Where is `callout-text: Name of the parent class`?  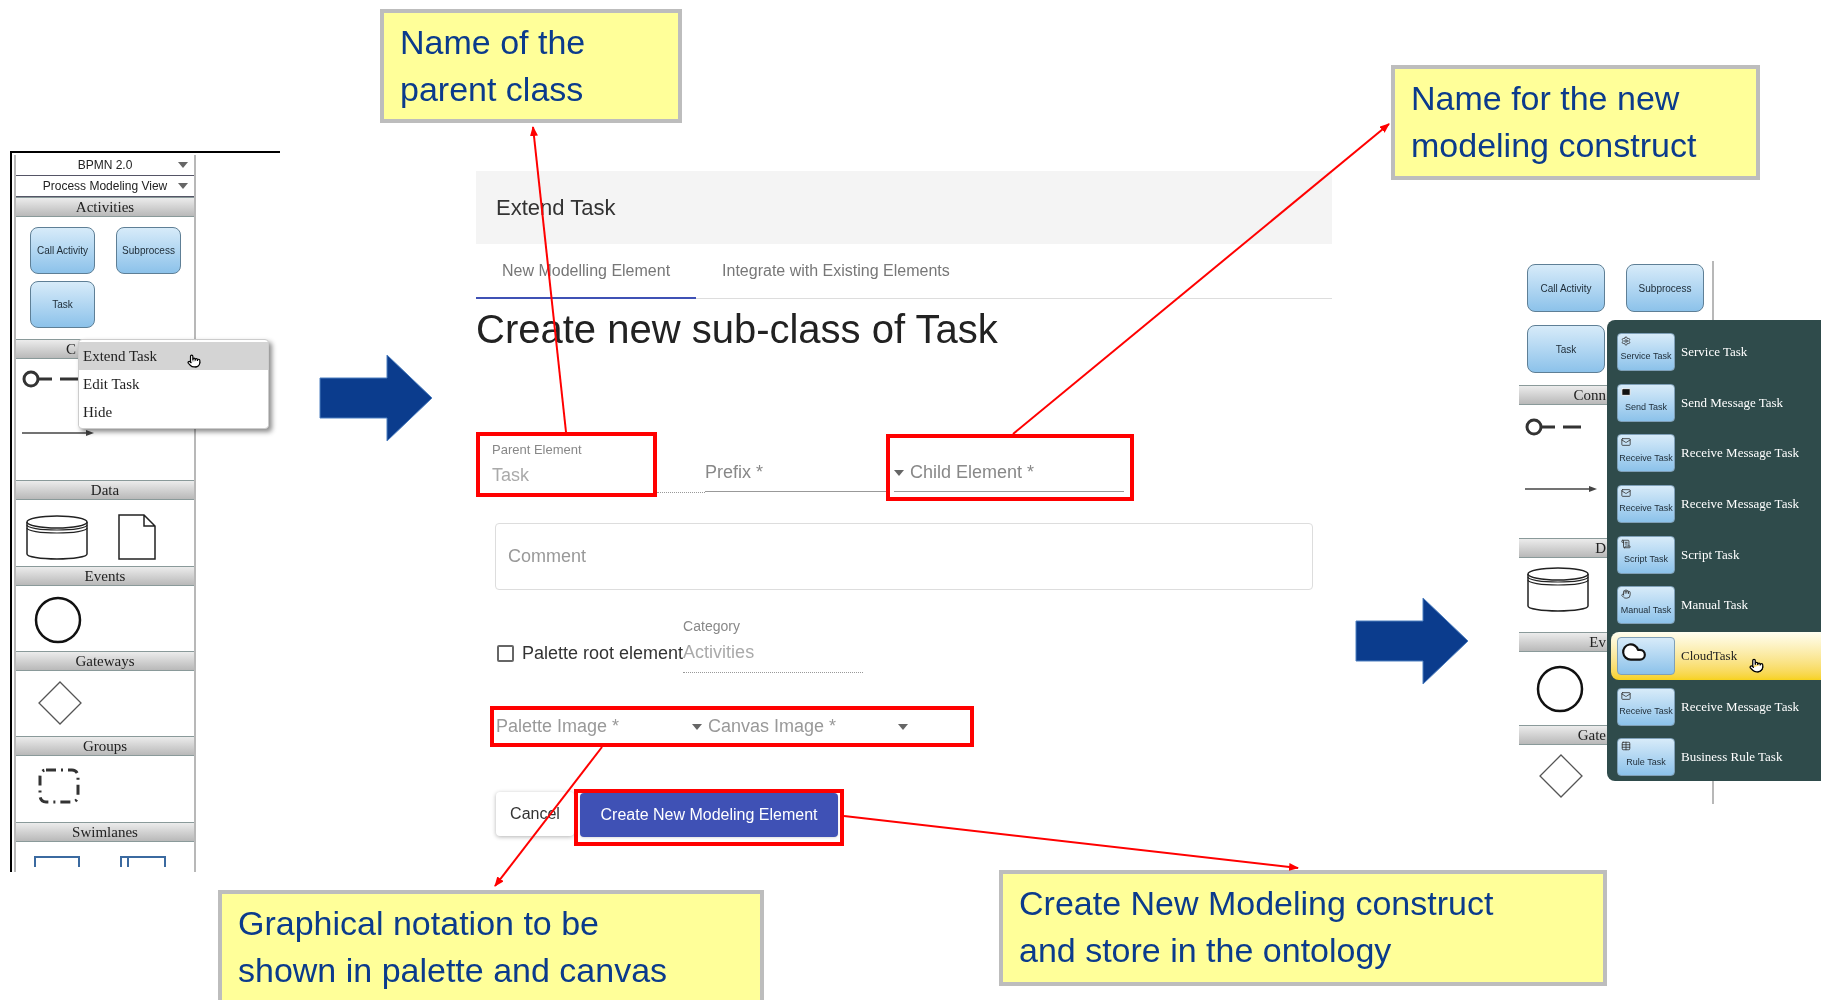
callout-text: Name of the parent class is located at coordinates (493, 66).